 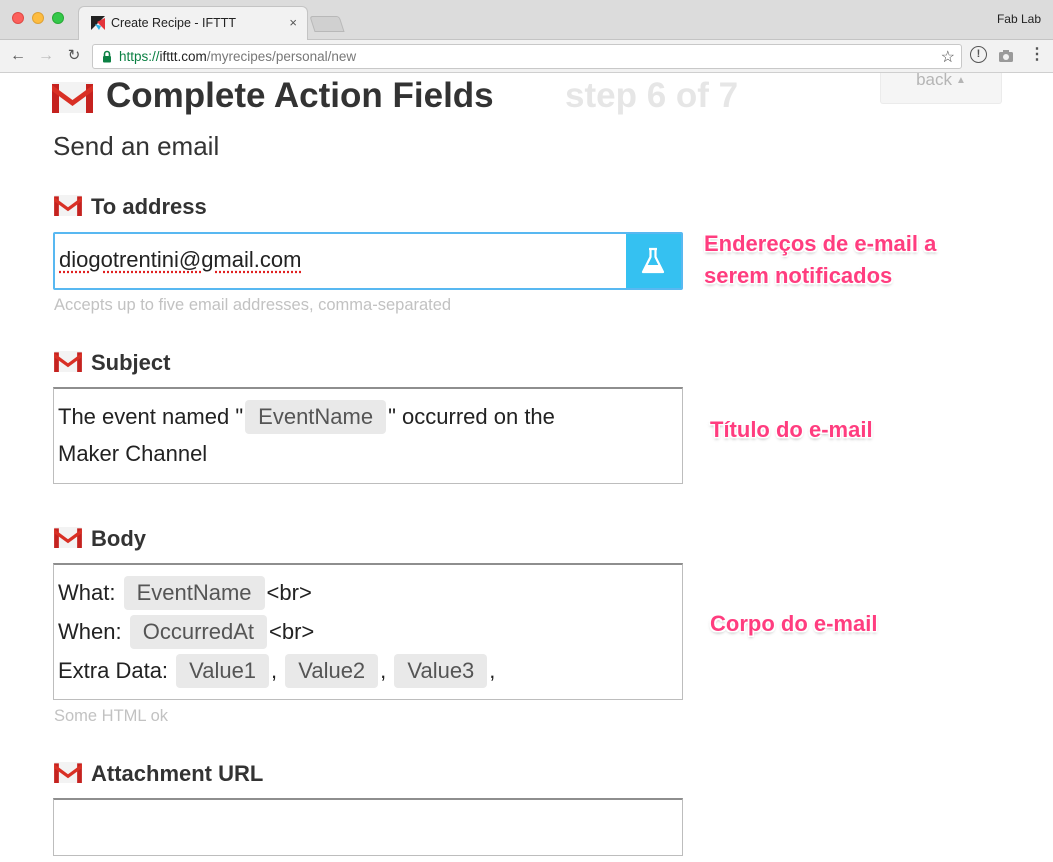 What do you see at coordinates (131, 362) in the screenshot?
I see `subject-label: Subject` at bounding box center [131, 362].